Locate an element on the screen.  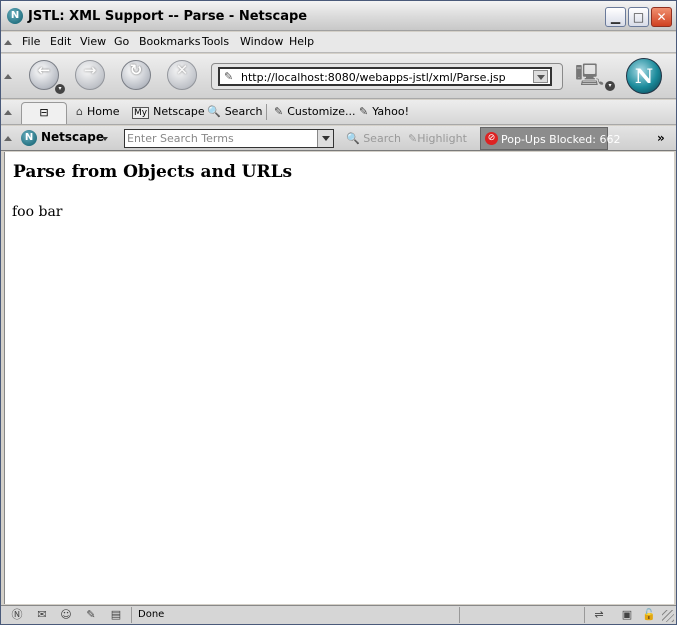
bookmark-label: Home is located at coordinates (103, 111).